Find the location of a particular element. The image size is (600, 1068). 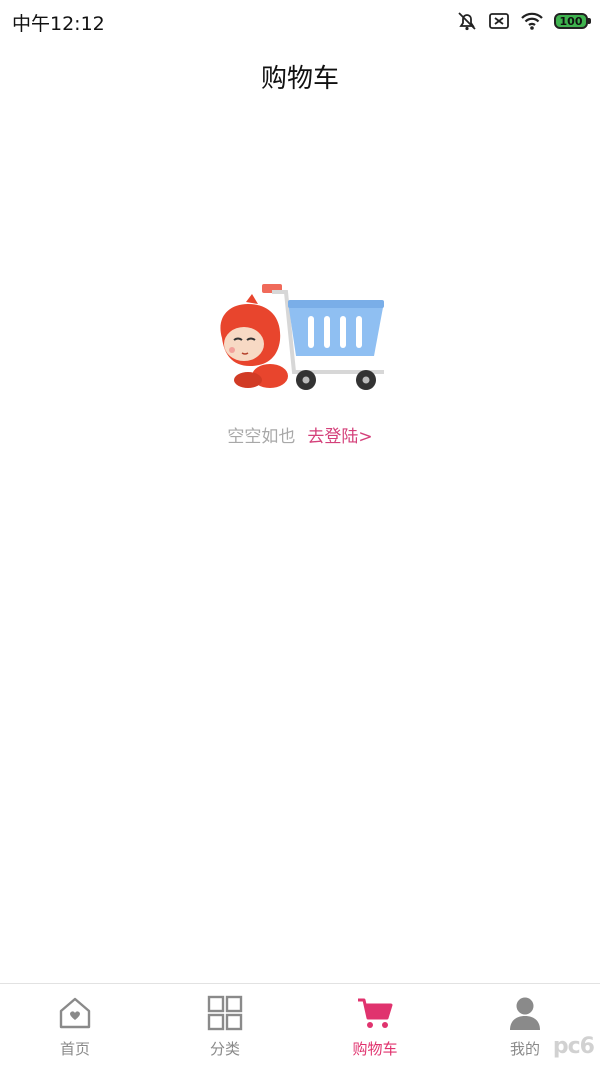

bottom-nav: 首页 分类 购物车 我的 is located at coordinates (300, 1025).